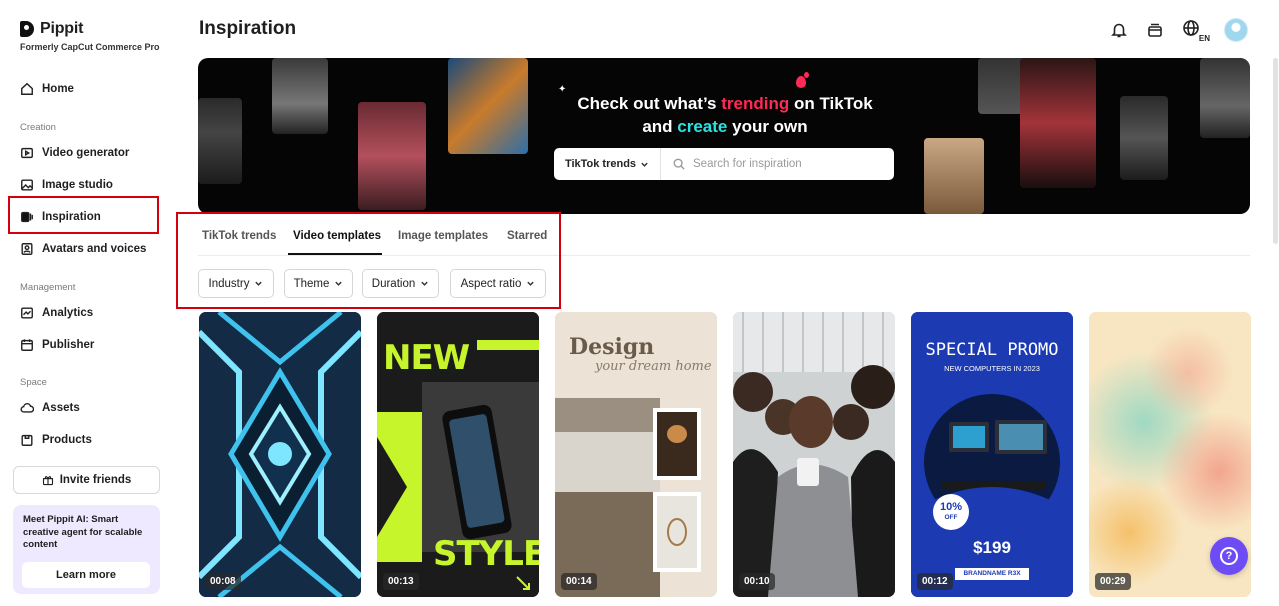 The width and height of the screenshot is (1279, 606). What do you see at coordinates (486, 554) in the screenshot?
I see `card-headline-bottom: STYLE` at bounding box center [486, 554].